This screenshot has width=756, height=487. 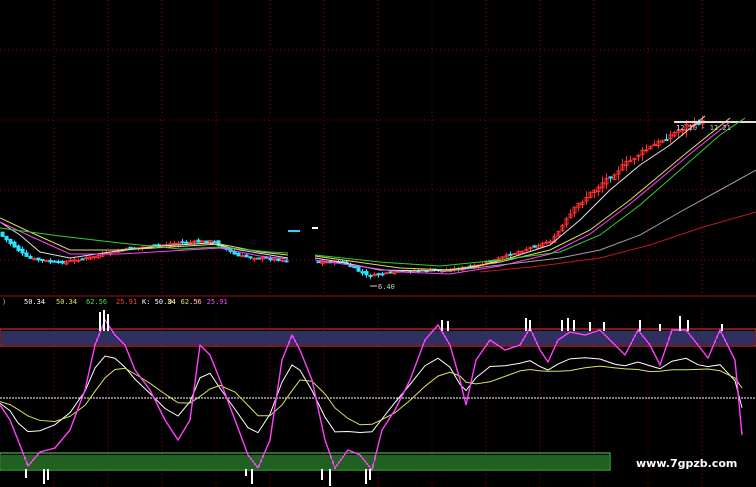 I want to click on ma-magenta-line, so click(x=144, y=240).